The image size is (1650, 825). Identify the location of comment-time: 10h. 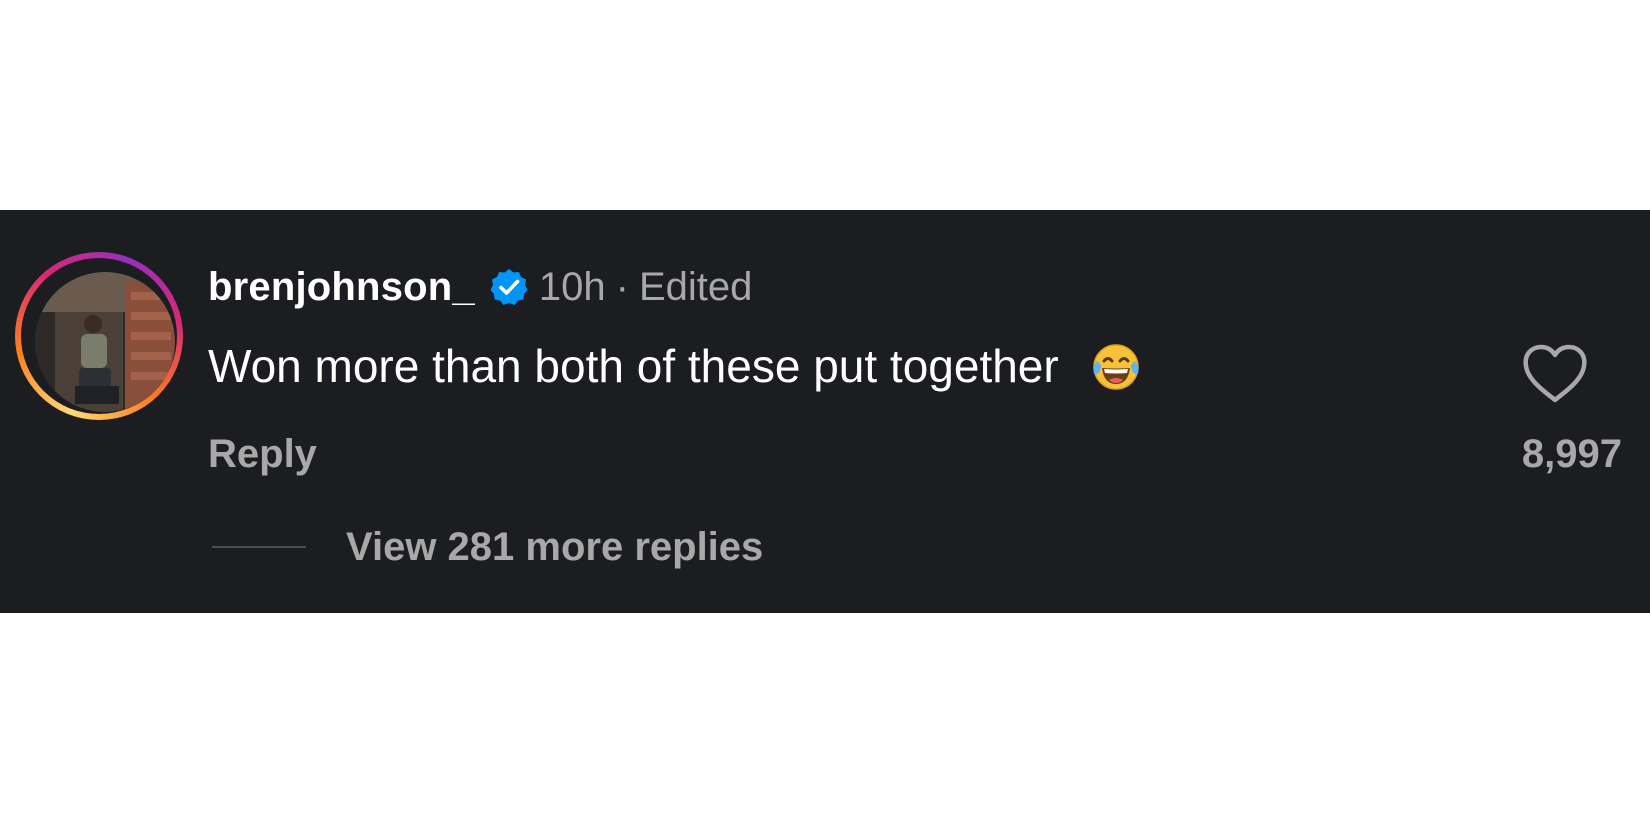
(572, 286).